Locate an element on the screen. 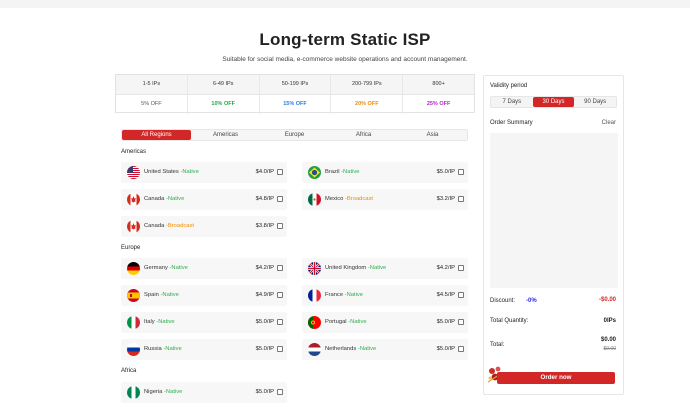 This screenshot has width=690, height=415. ng-flag-icon is located at coordinates (133, 392).